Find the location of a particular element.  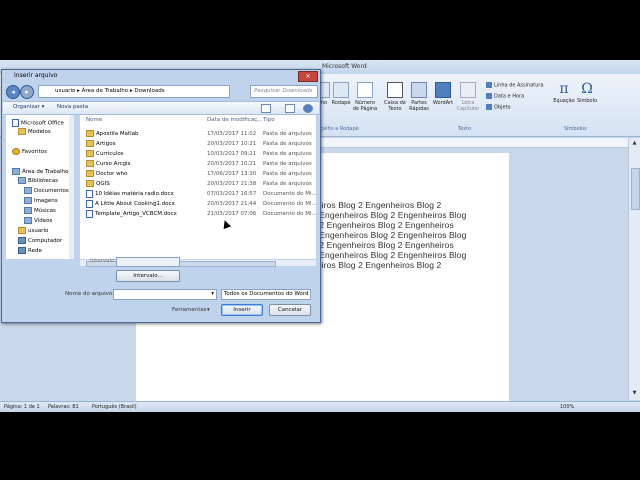

ribbon-partes-rapidas: Partes Rápidas is located at coordinates (419, 97).